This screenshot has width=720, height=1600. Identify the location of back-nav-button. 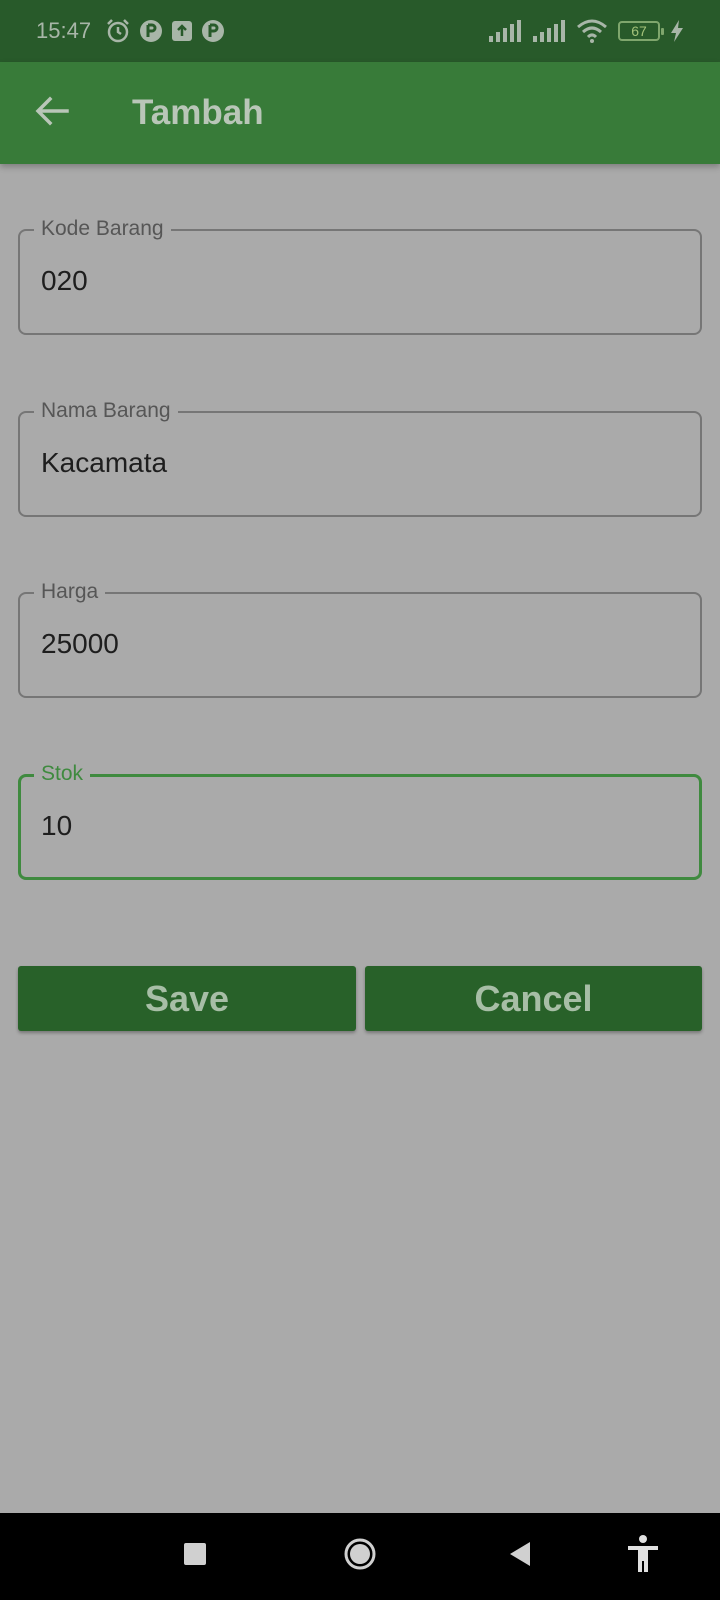
(520, 1556).